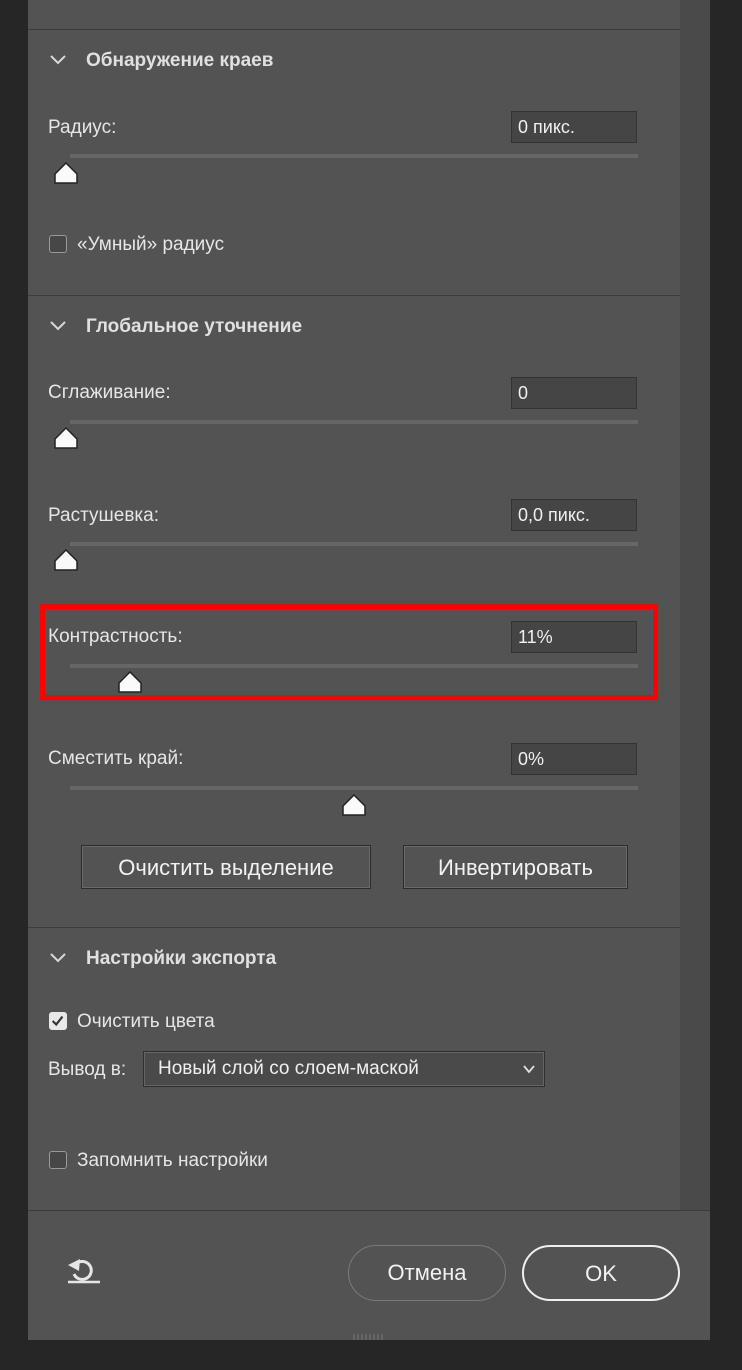 Image resolution: width=742 pixels, height=1370 pixels. I want to click on checkmark-icon, so click(57, 1021).